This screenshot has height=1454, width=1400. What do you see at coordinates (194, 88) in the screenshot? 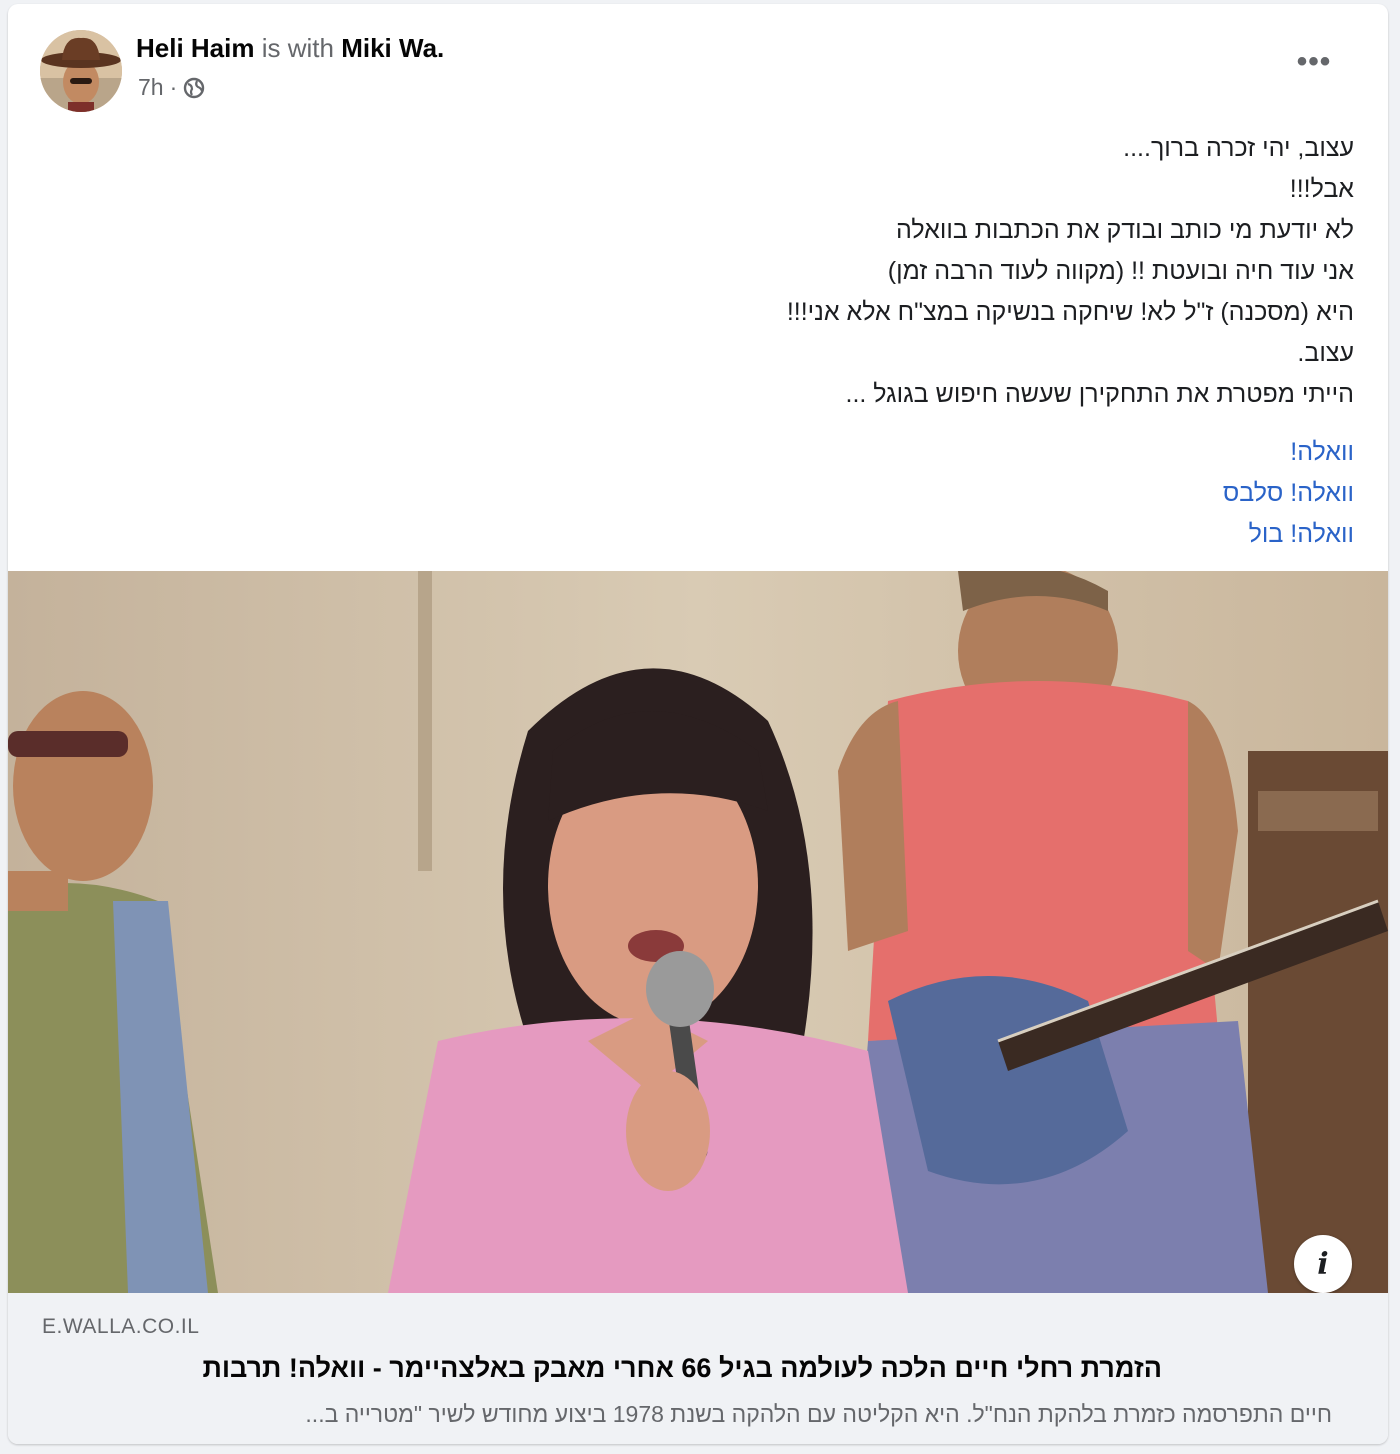
I see `globe-icon` at bounding box center [194, 88].